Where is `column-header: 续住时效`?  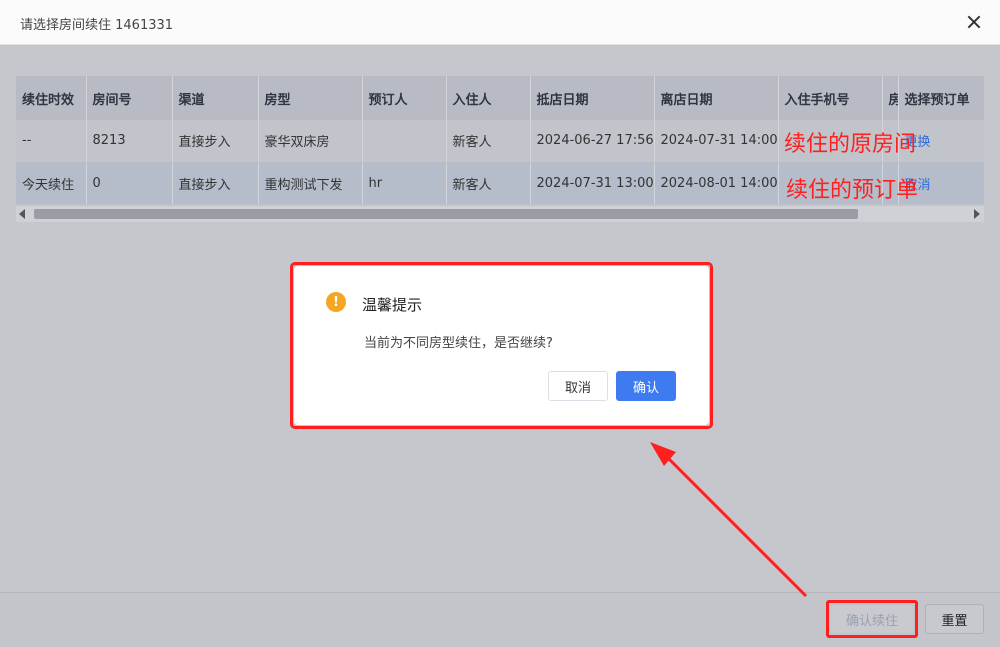 column-header: 续住时效 is located at coordinates (51, 98).